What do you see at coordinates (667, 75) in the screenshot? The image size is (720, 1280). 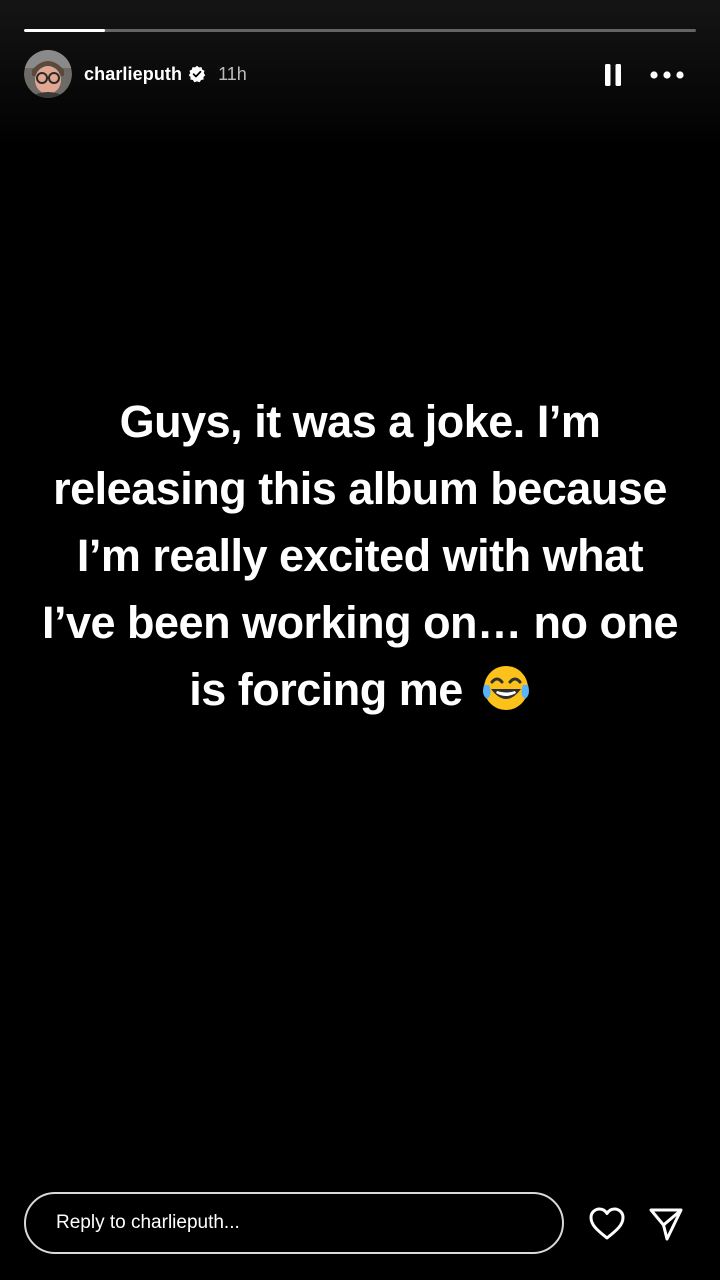 I see `more-options-icon` at bounding box center [667, 75].